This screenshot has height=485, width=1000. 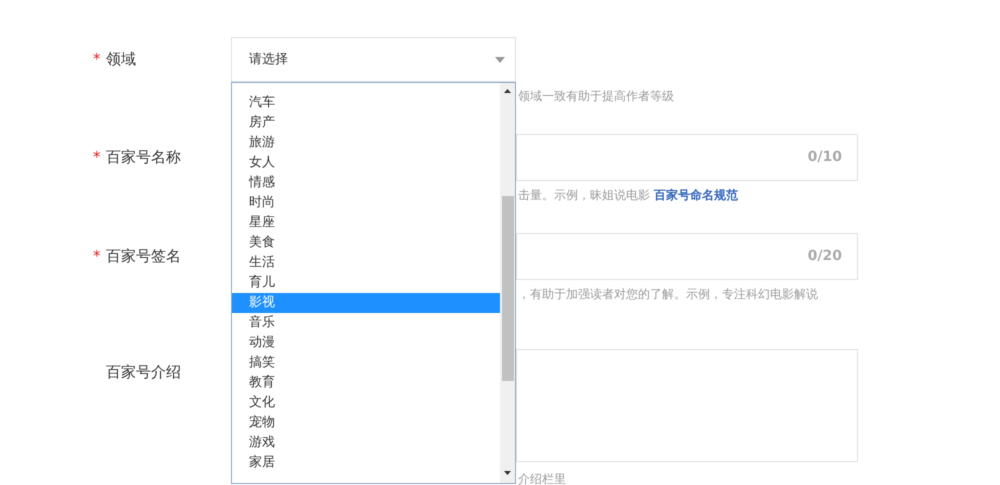 What do you see at coordinates (696, 195) in the screenshot?
I see `naming-rules-link: 百家号命名规范` at bounding box center [696, 195].